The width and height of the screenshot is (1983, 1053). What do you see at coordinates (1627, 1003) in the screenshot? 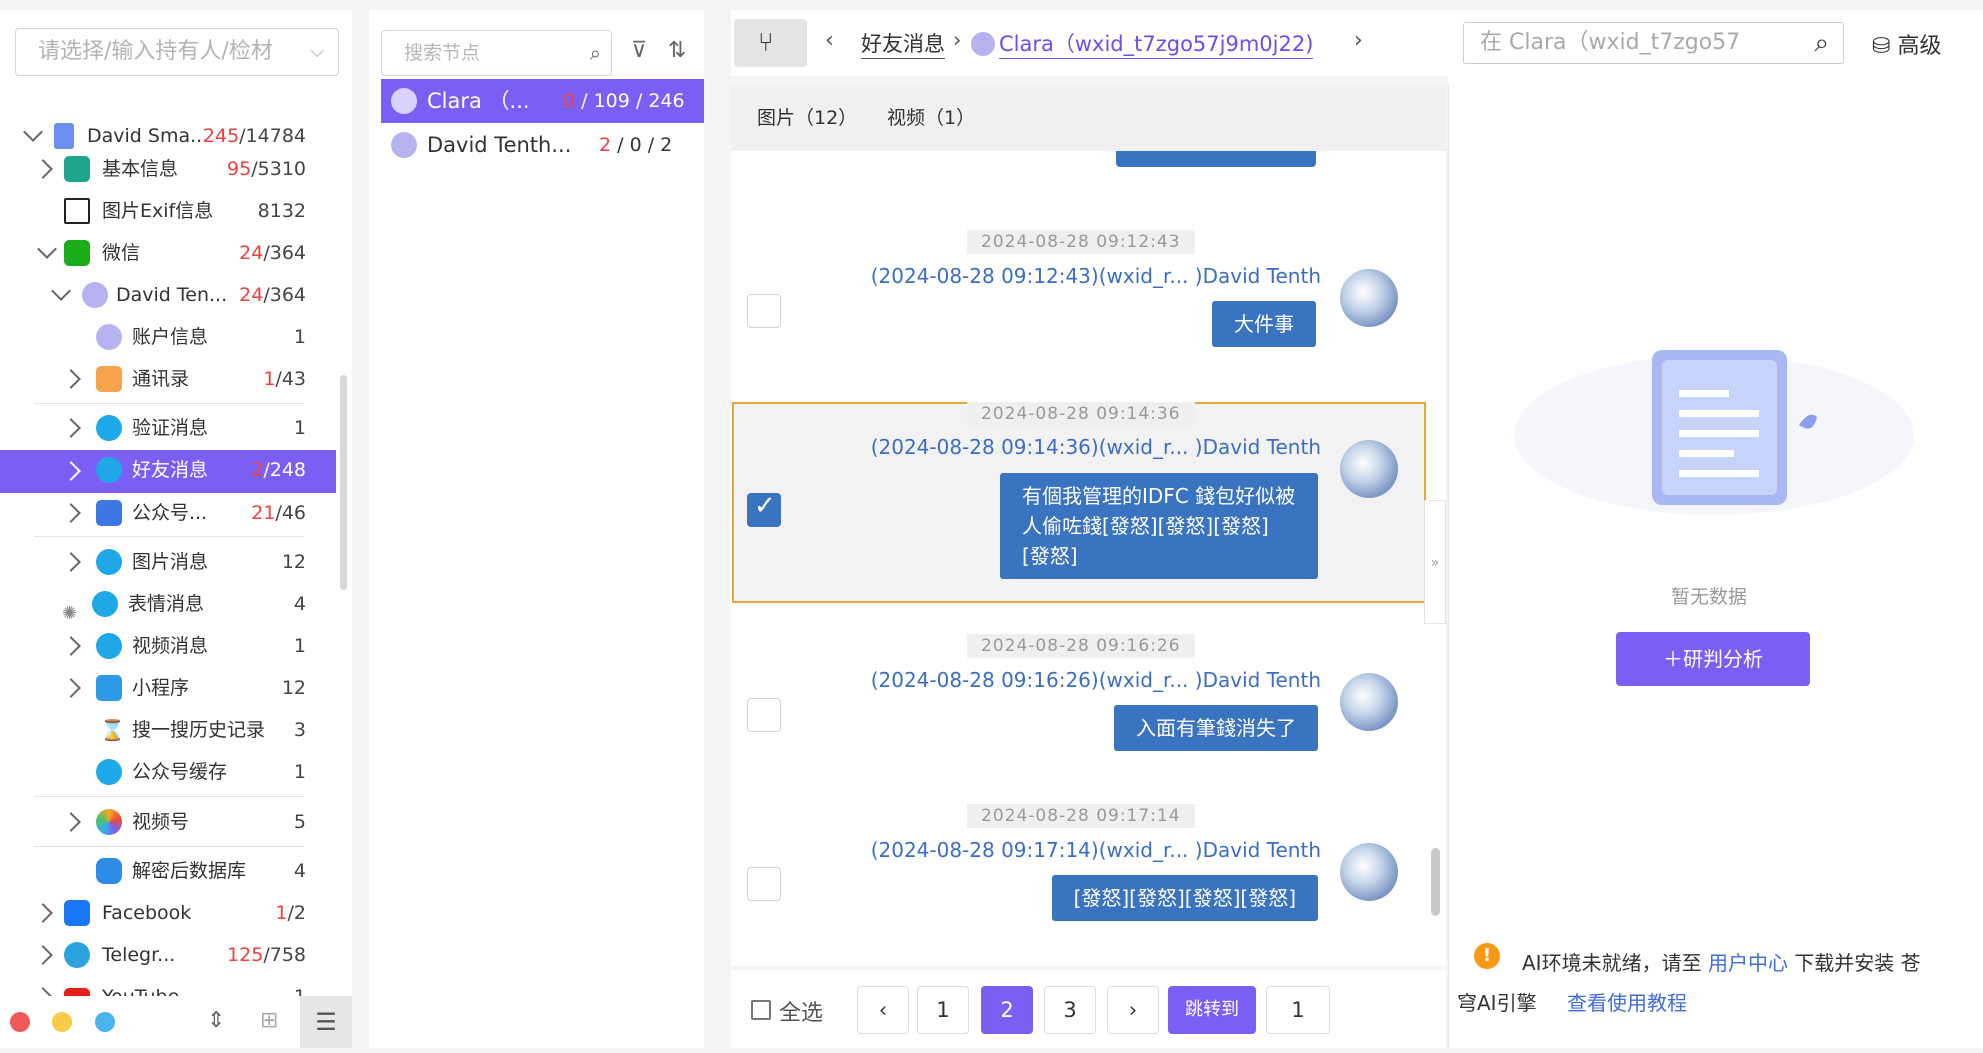
I see `tutorial-link: 查看使用教程` at bounding box center [1627, 1003].